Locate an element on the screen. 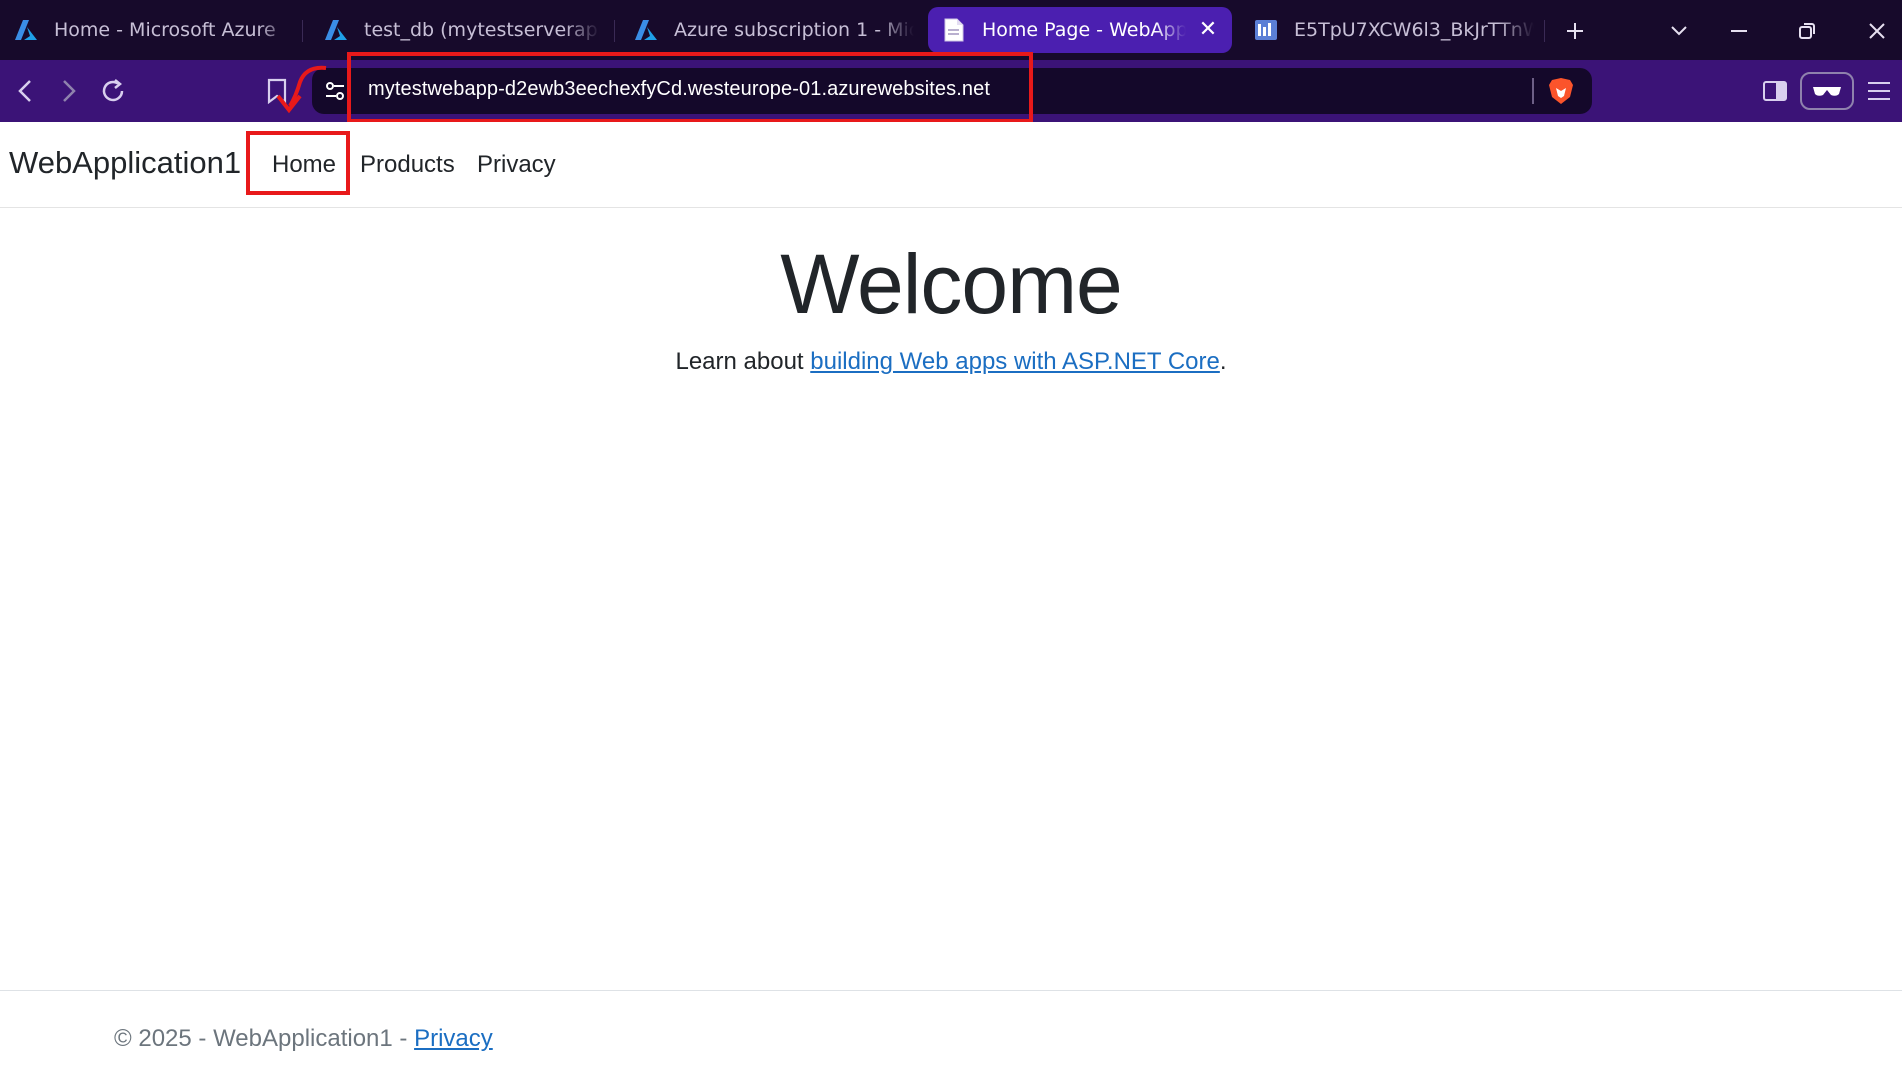 The image size is (1902, 1072). reload-button is located at coordinates (113, 91).